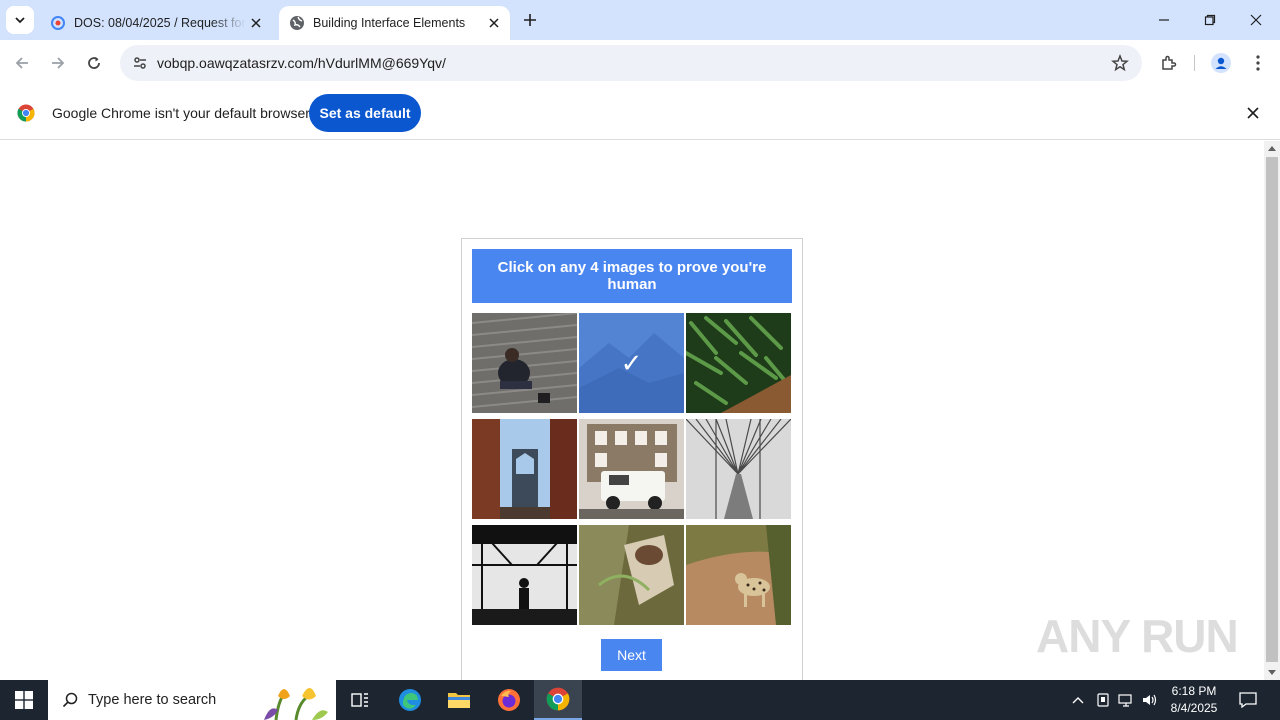 The image size is (1280, 720). Describe the element at coordinates (1272, 148) in the screenshot. I see `scroll-up-arrow-icon` at that location.